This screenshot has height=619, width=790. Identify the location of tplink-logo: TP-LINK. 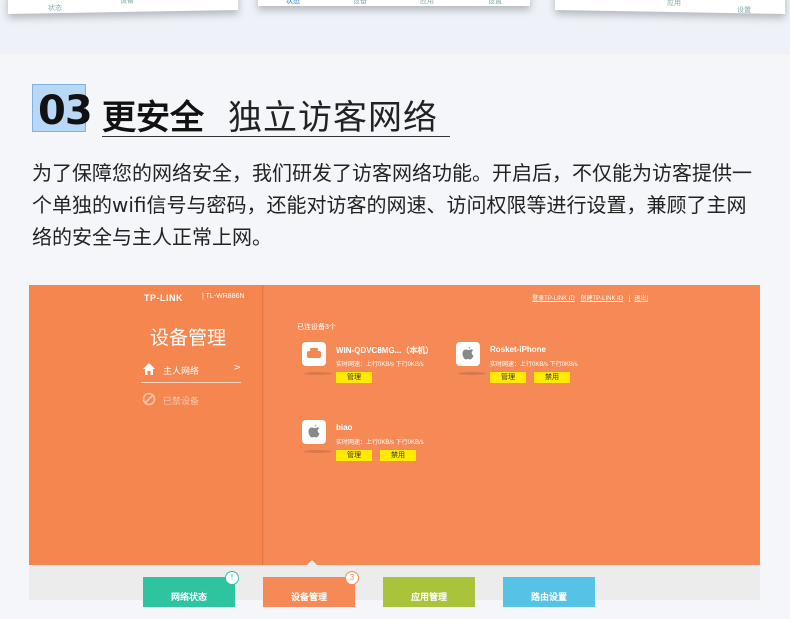
(163, 298).